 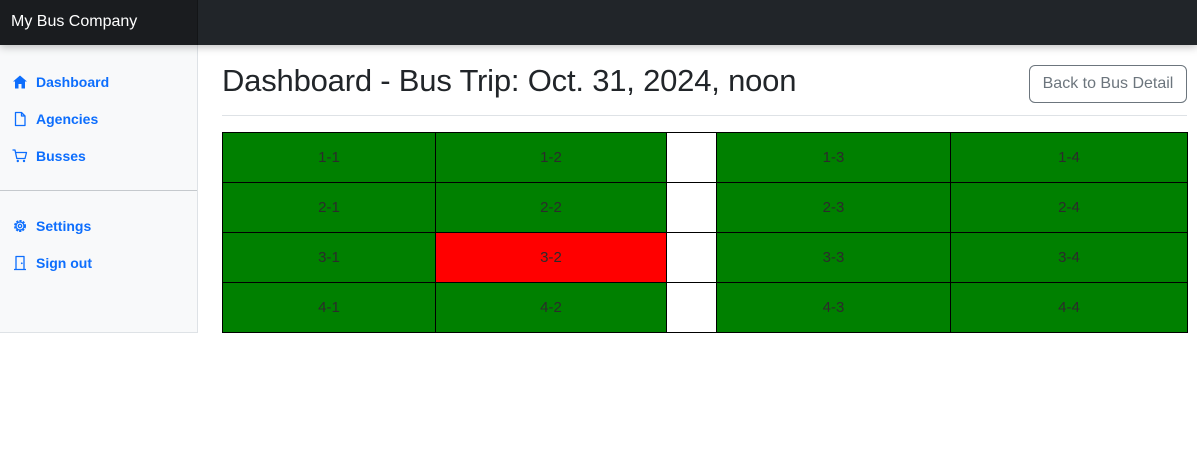 I want to click on sidebar-secondary-nav: Settings Sign out, so click(x=98, y=244).